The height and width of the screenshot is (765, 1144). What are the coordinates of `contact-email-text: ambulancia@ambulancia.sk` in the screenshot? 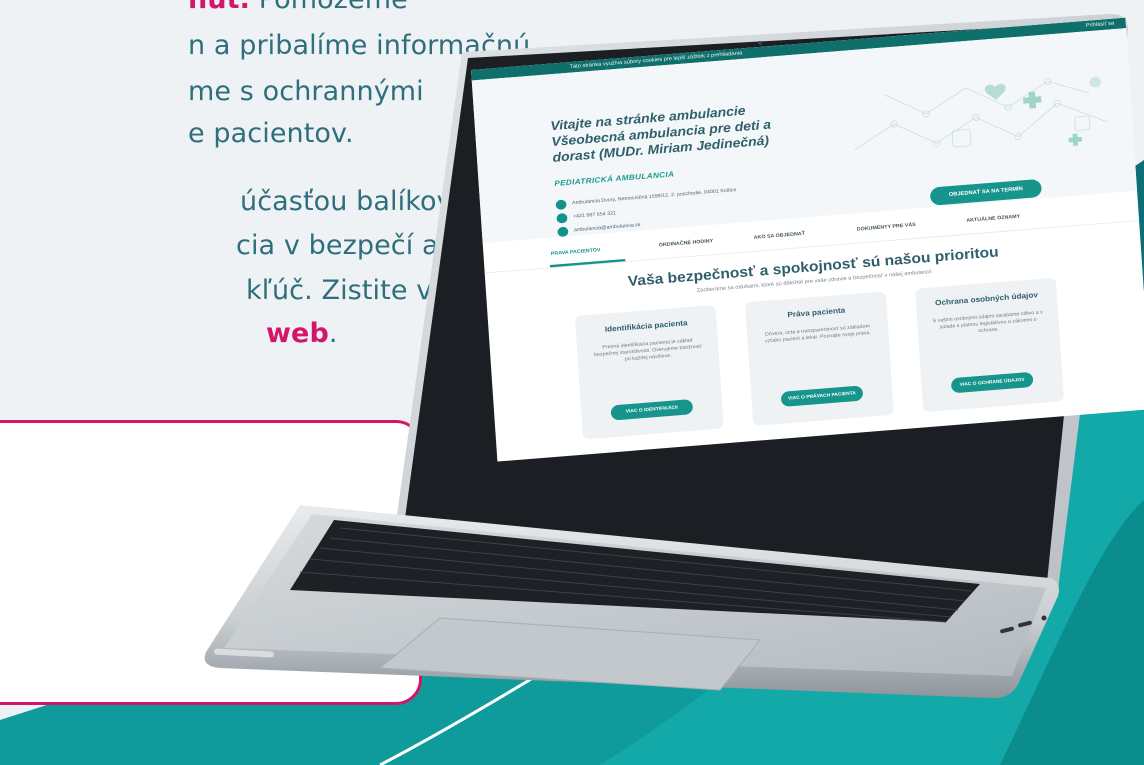 It's located at (607, 227).